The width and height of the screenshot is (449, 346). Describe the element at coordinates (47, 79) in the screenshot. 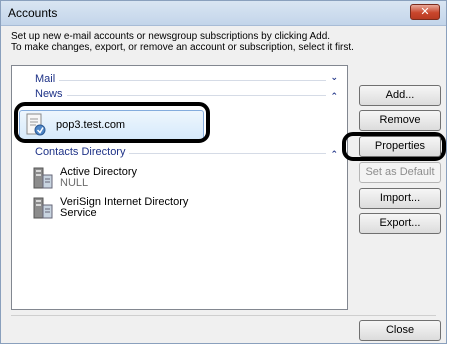

I see `group-label-mail: Mail` at that location.